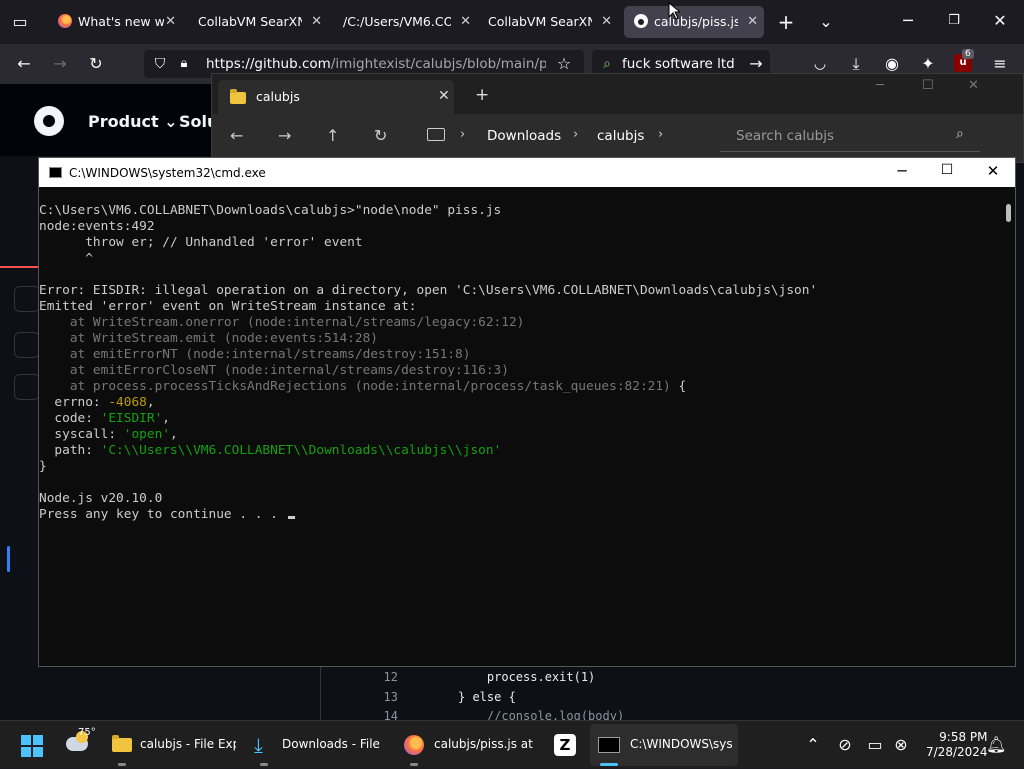  I want to click on account-icon: ◉, so click(892, 64).